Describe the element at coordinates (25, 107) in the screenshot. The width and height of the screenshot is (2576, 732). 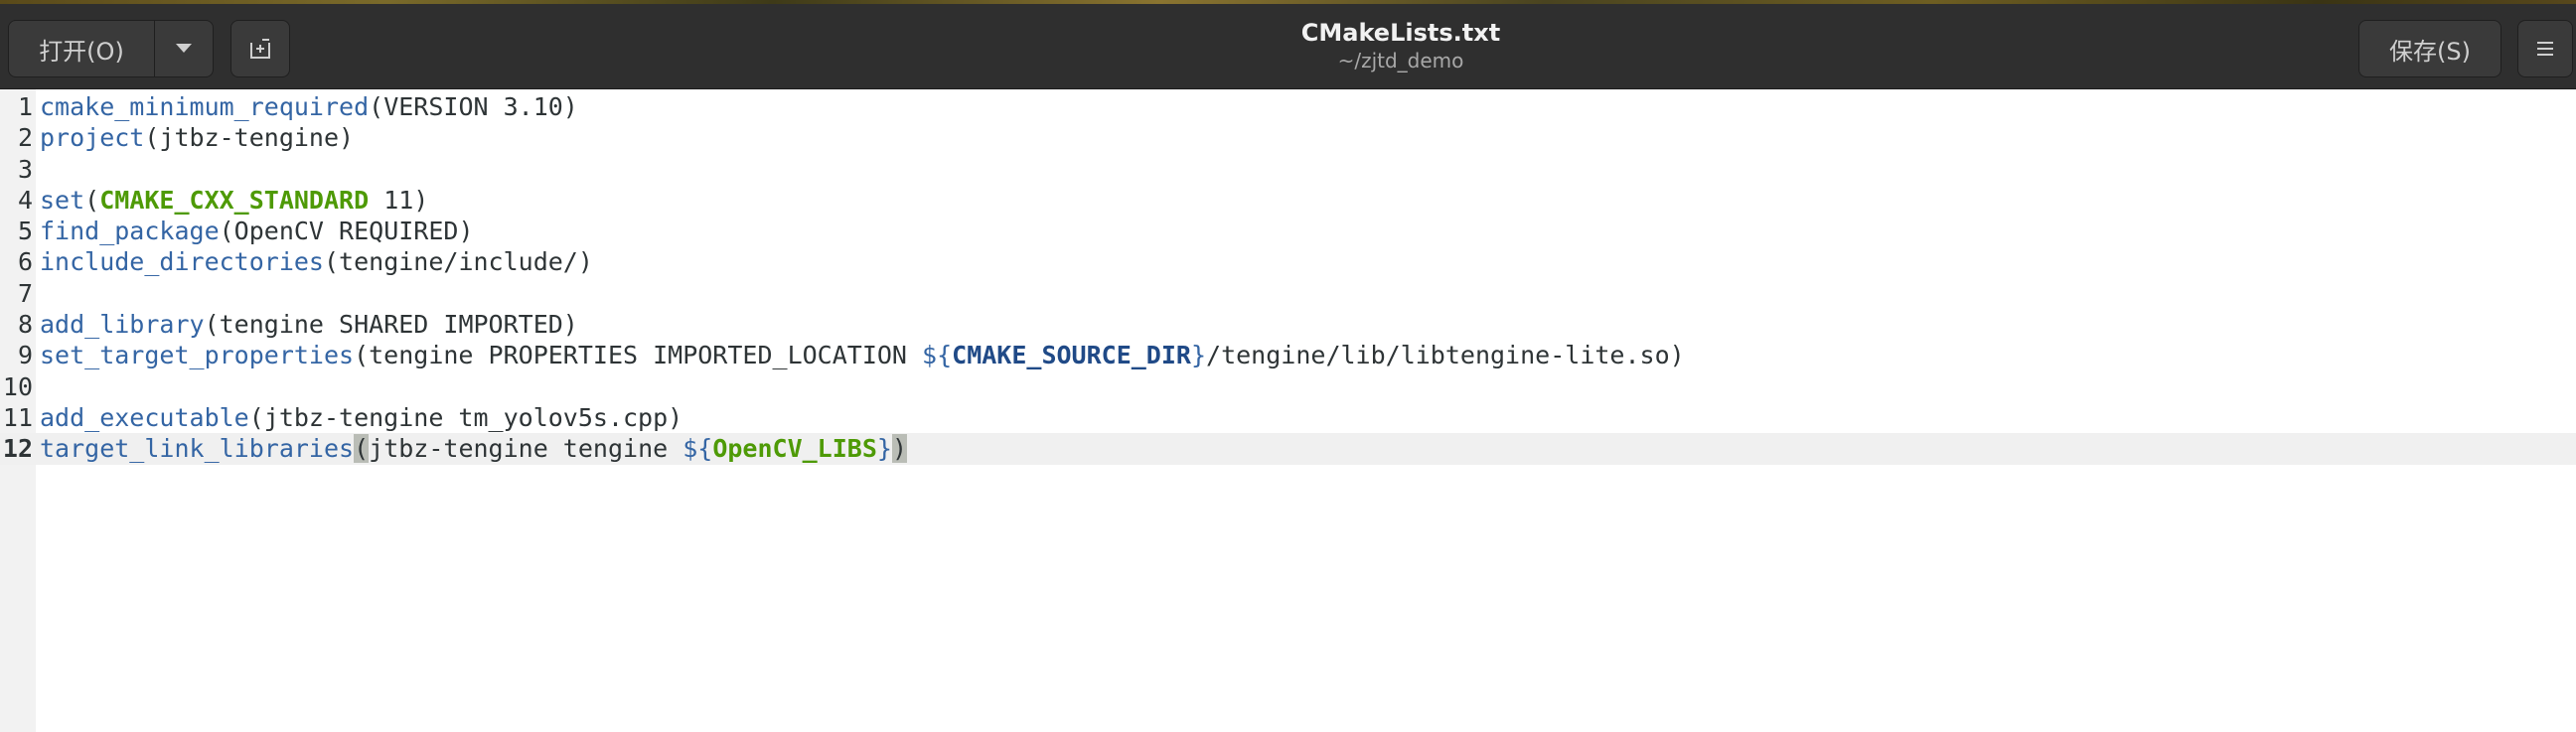
I see `line-number: 1` at that location.